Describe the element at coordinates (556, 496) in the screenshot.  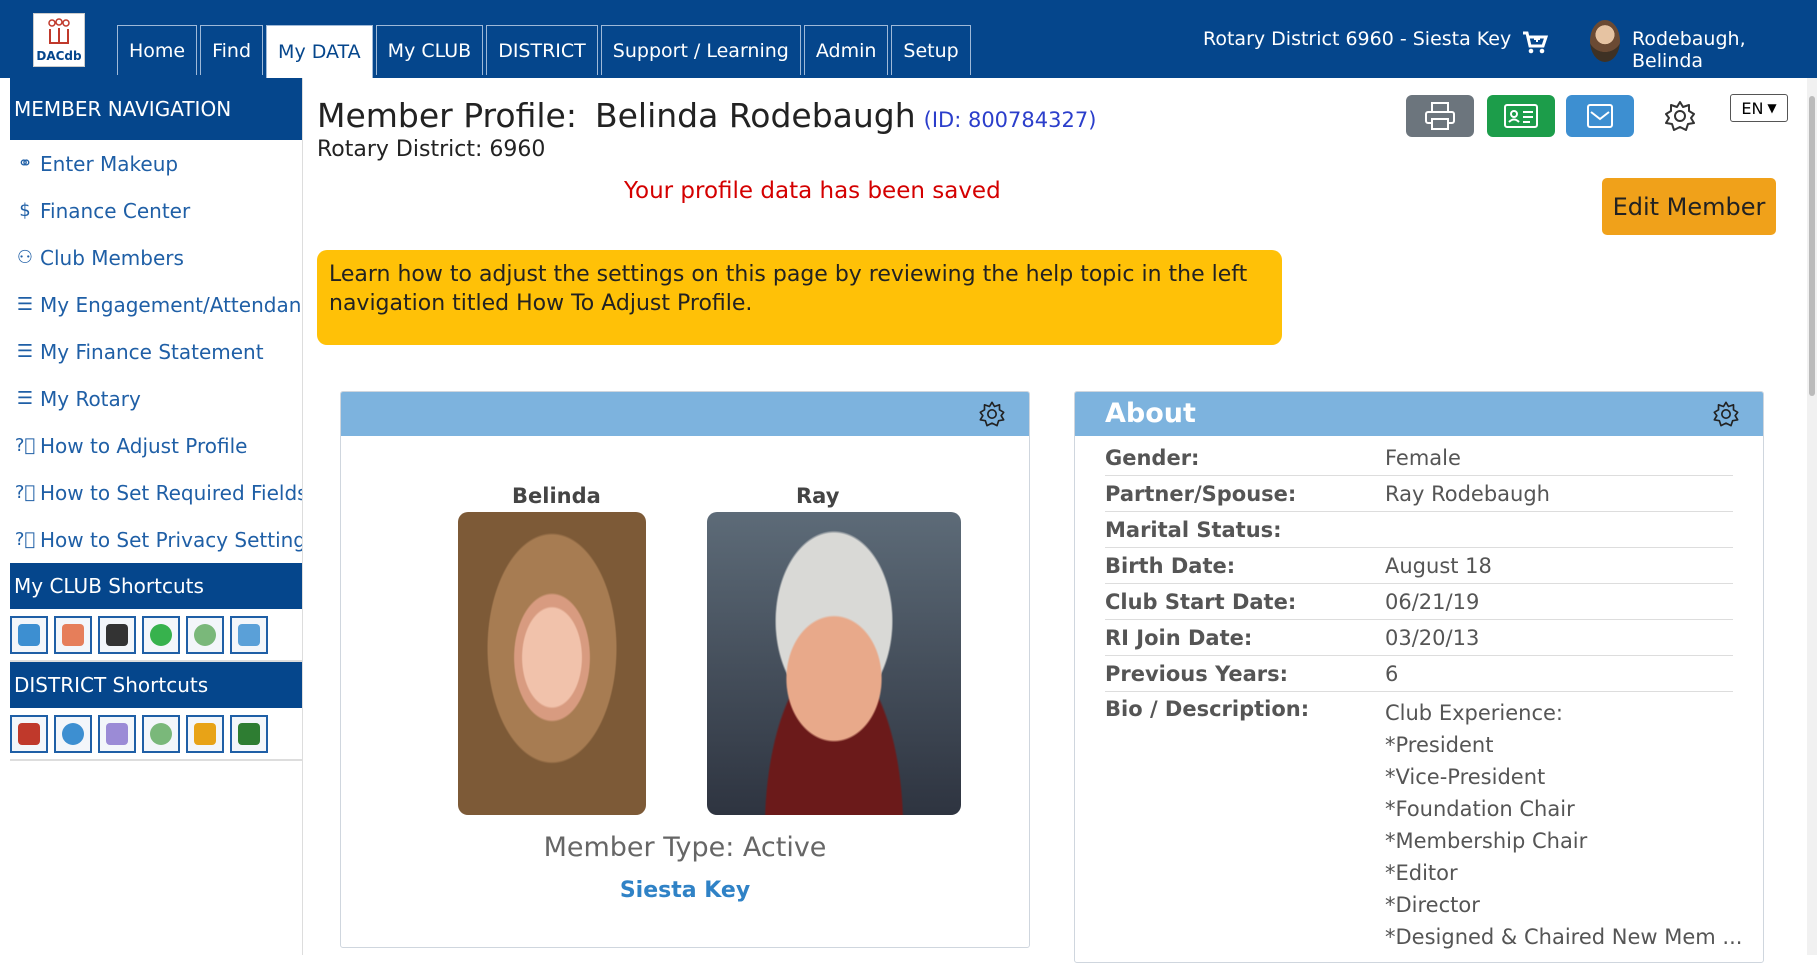
I see `member-photo-label: Belinda` at that location.